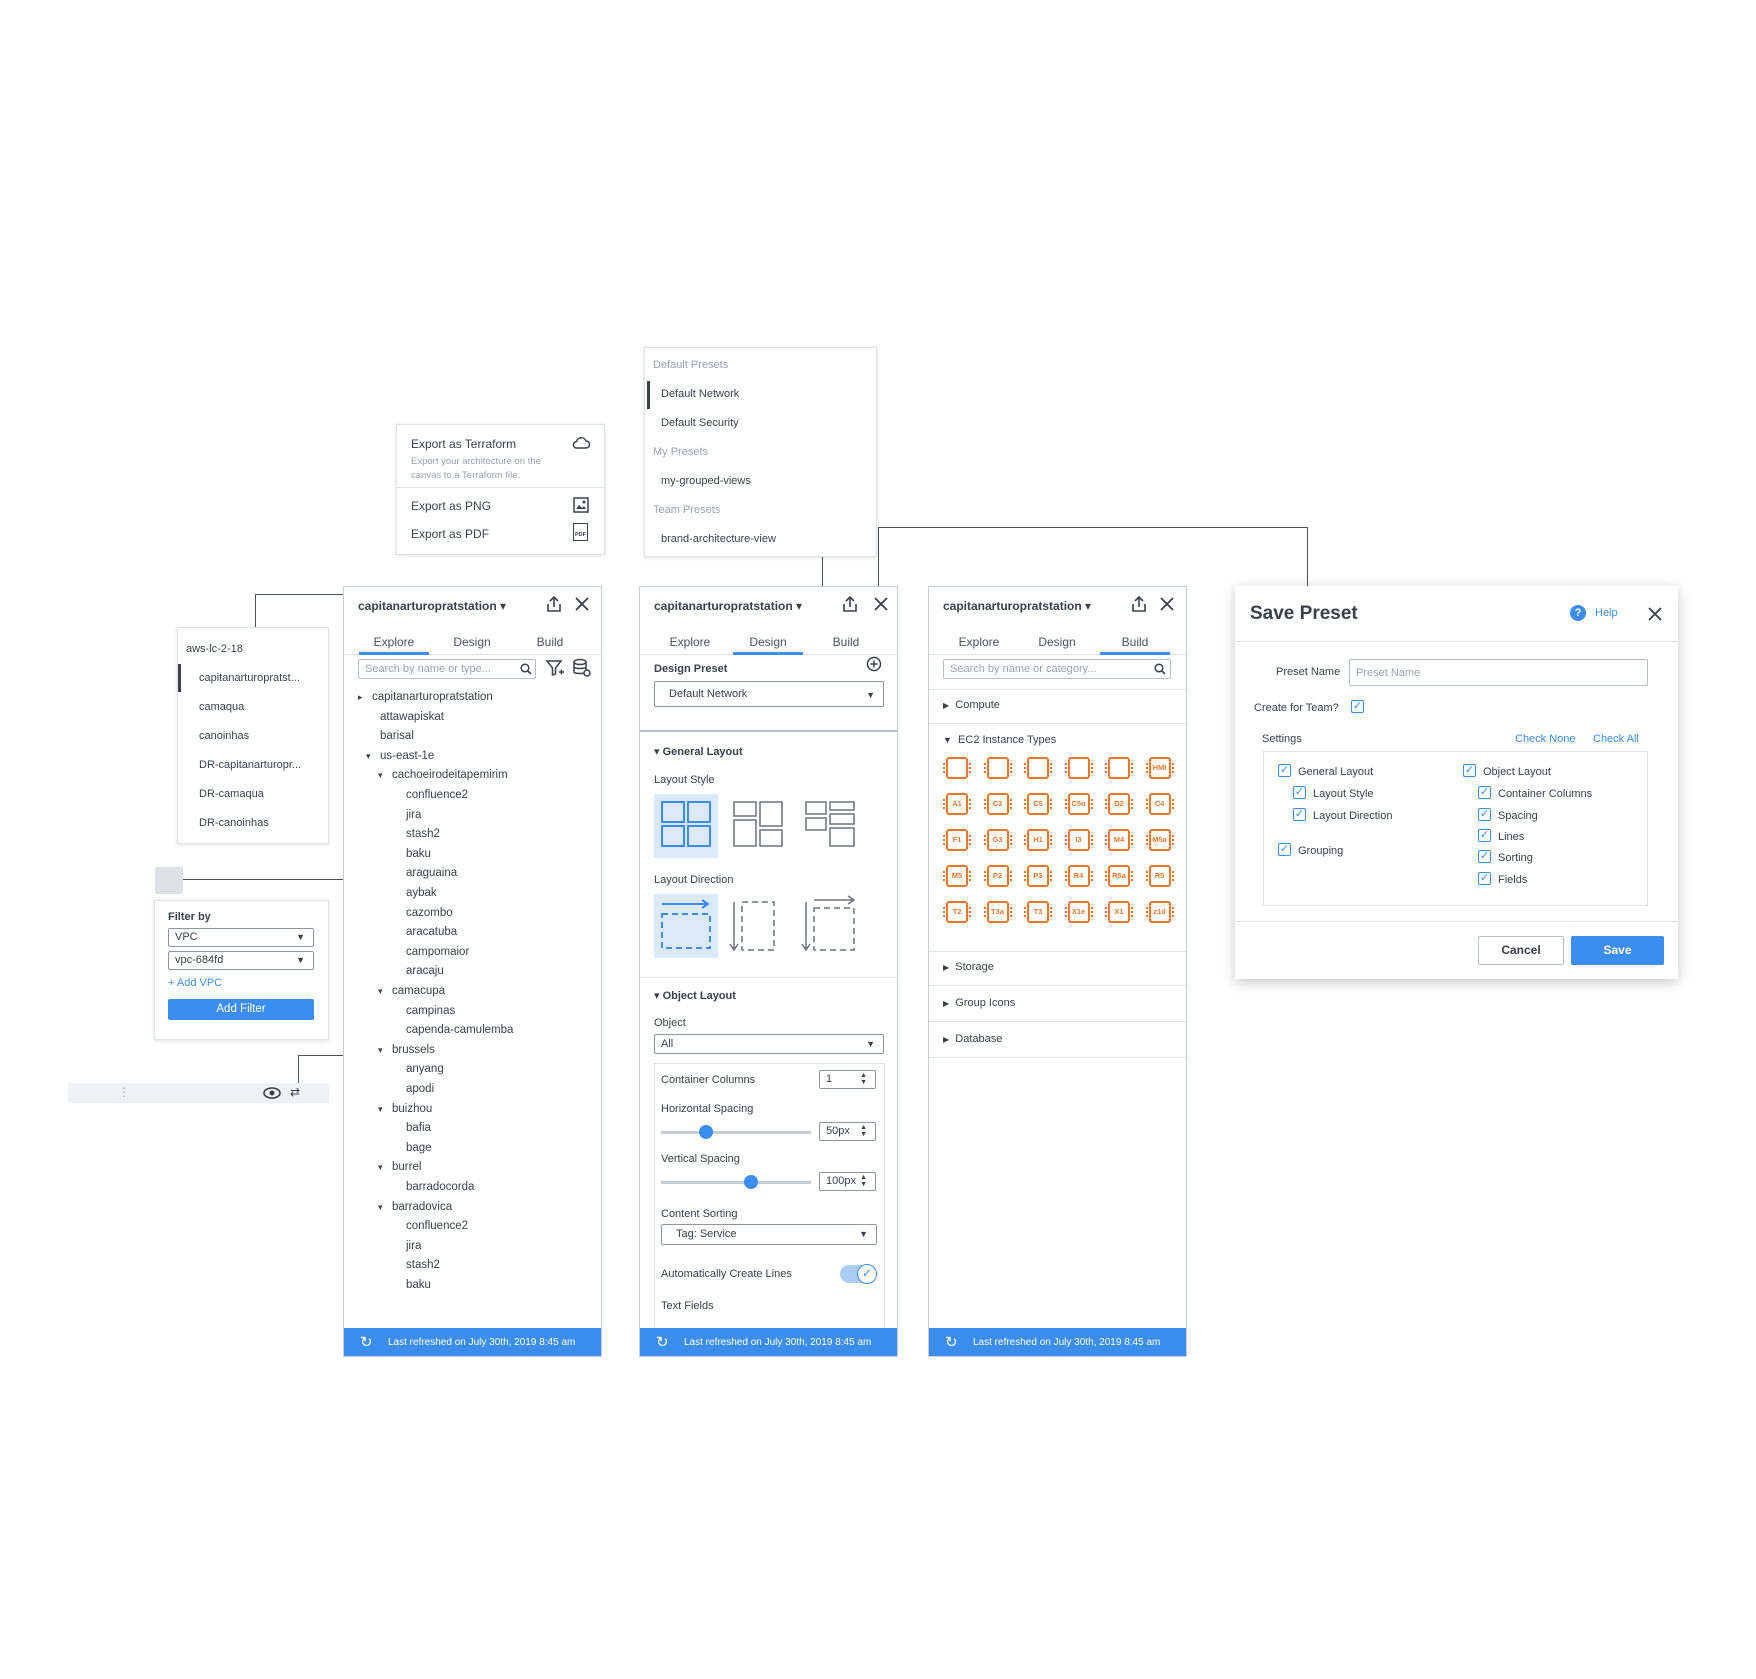 The height and width of the screenshot is (1679, 1756). Describe the element at coordinates (997, 876) in the screenshot. I see `ec2-instance-icon: P2` at that location.